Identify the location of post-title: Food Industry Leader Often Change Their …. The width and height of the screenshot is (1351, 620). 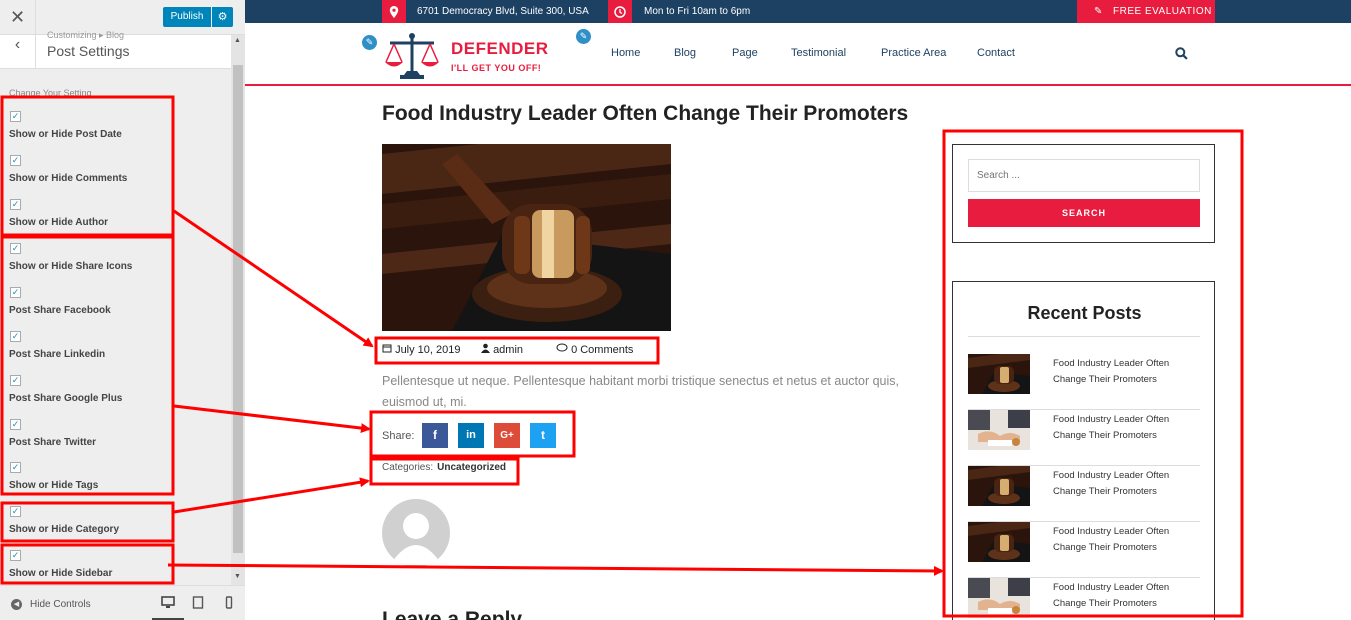
(645, 114).